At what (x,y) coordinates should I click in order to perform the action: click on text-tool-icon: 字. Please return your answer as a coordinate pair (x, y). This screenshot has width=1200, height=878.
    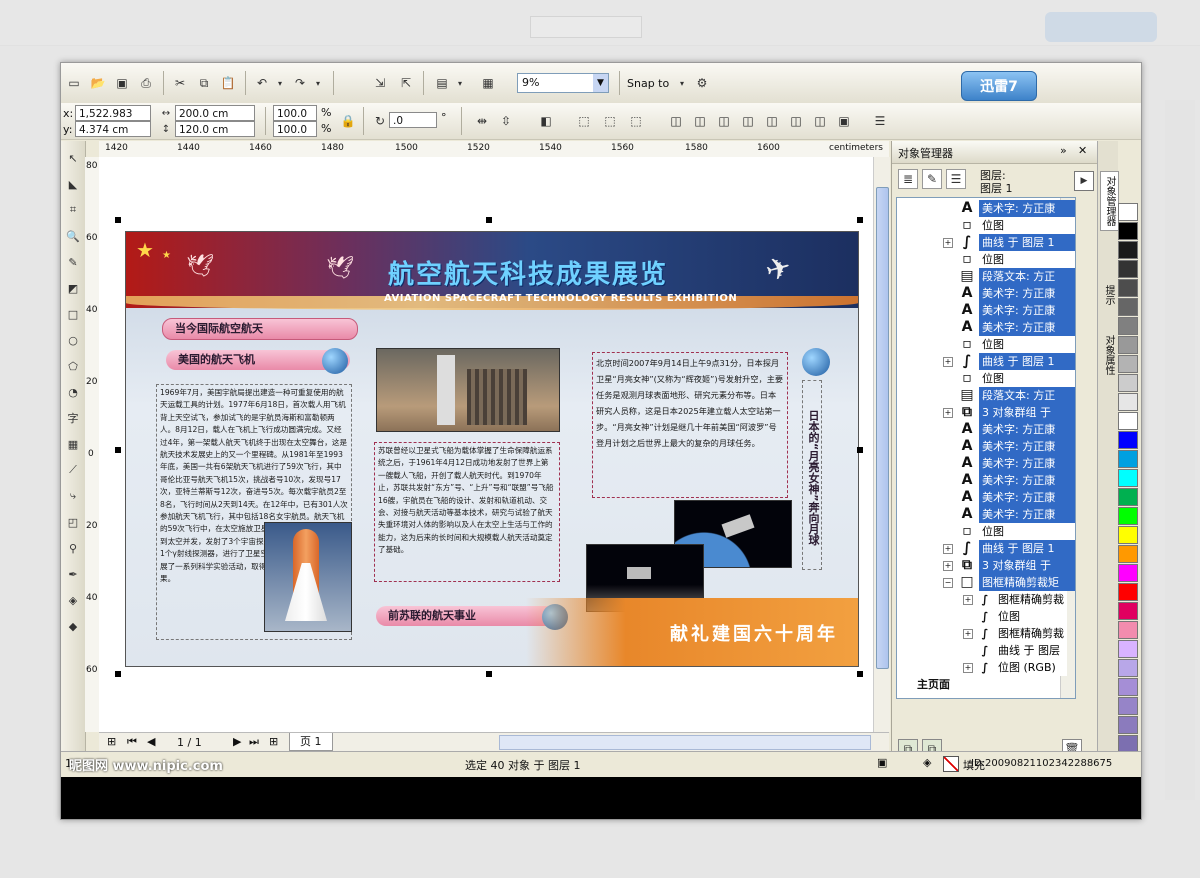
    Looking at the image, I should click on (73, 418).